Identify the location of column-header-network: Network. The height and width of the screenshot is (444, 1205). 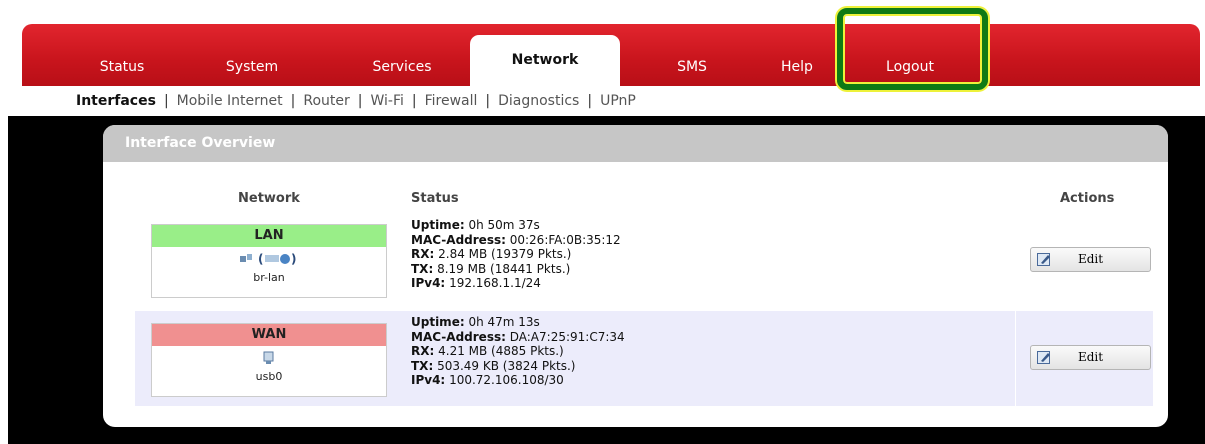
(269, 198).